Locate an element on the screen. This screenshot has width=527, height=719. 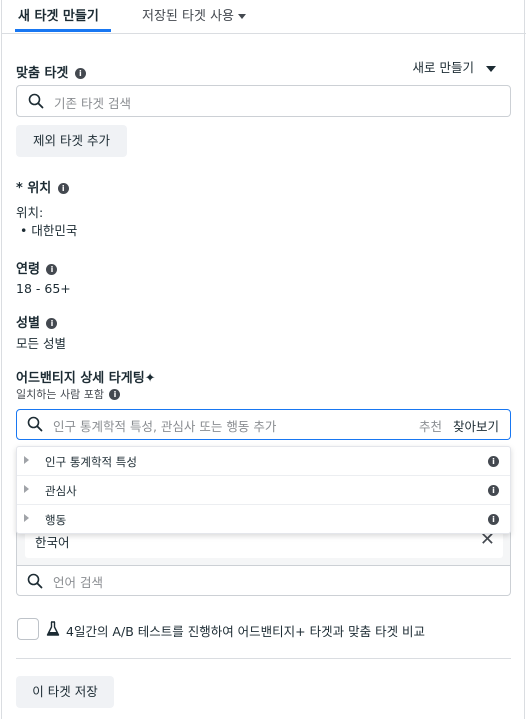
detailed-targeting-placeholder: 인구 통계학적 특성, 관심사 또는 행동 추가 is located at coordinates (165, 426).